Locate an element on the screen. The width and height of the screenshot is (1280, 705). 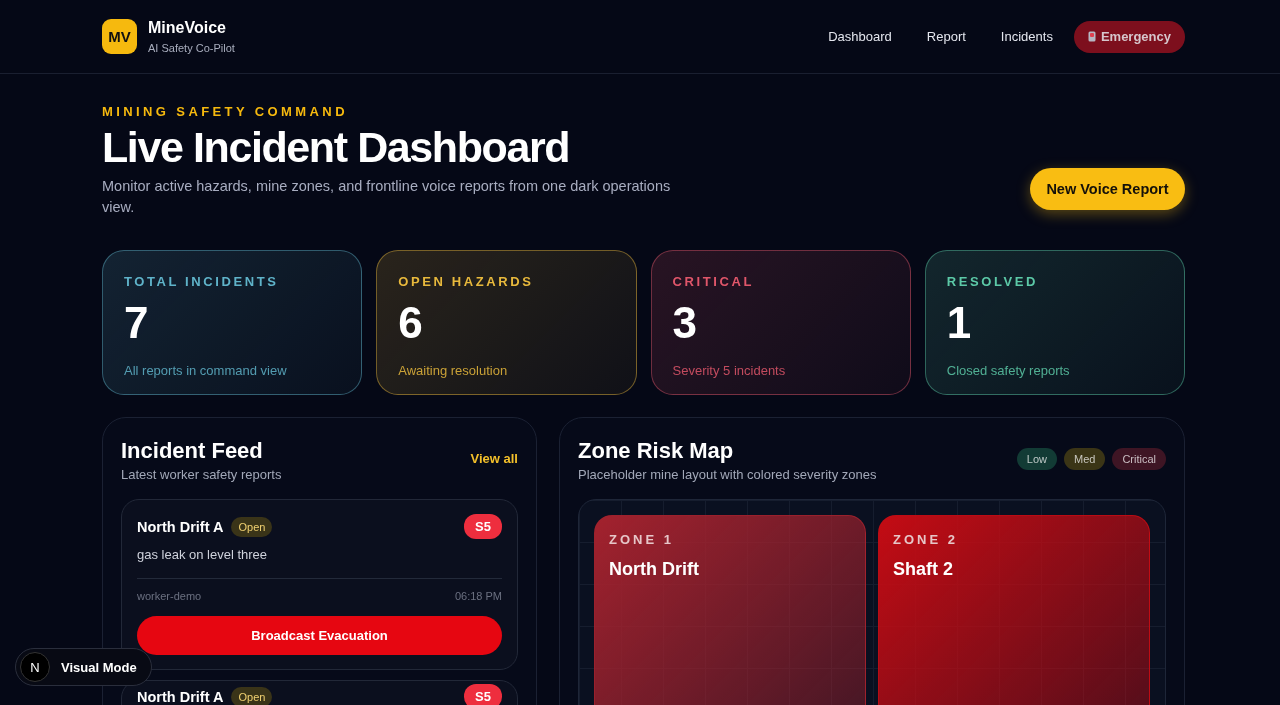
mode-logo: N is located at coordinates (35, 667).